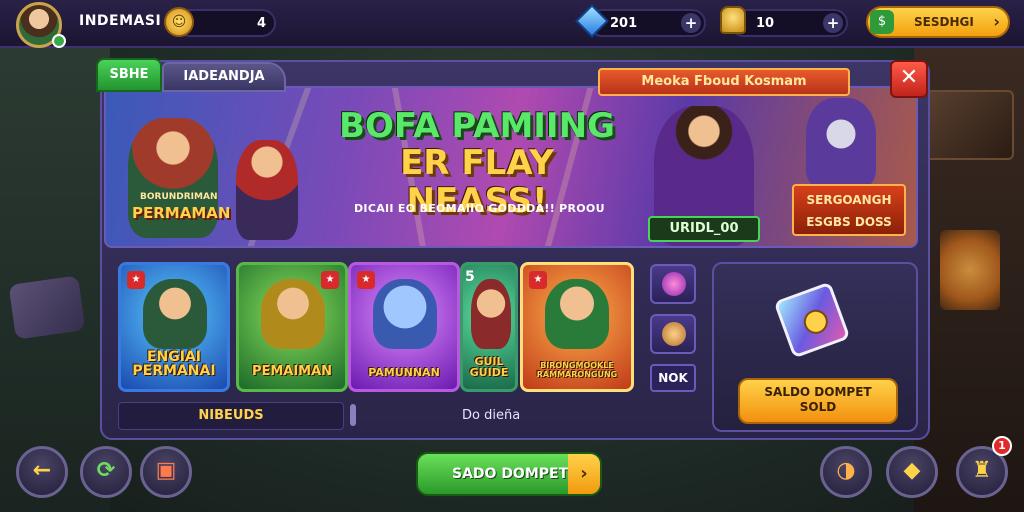 This screenshot has height=512, width=1024. I want to click on gold-counter: 10 +, so click(789, 23).